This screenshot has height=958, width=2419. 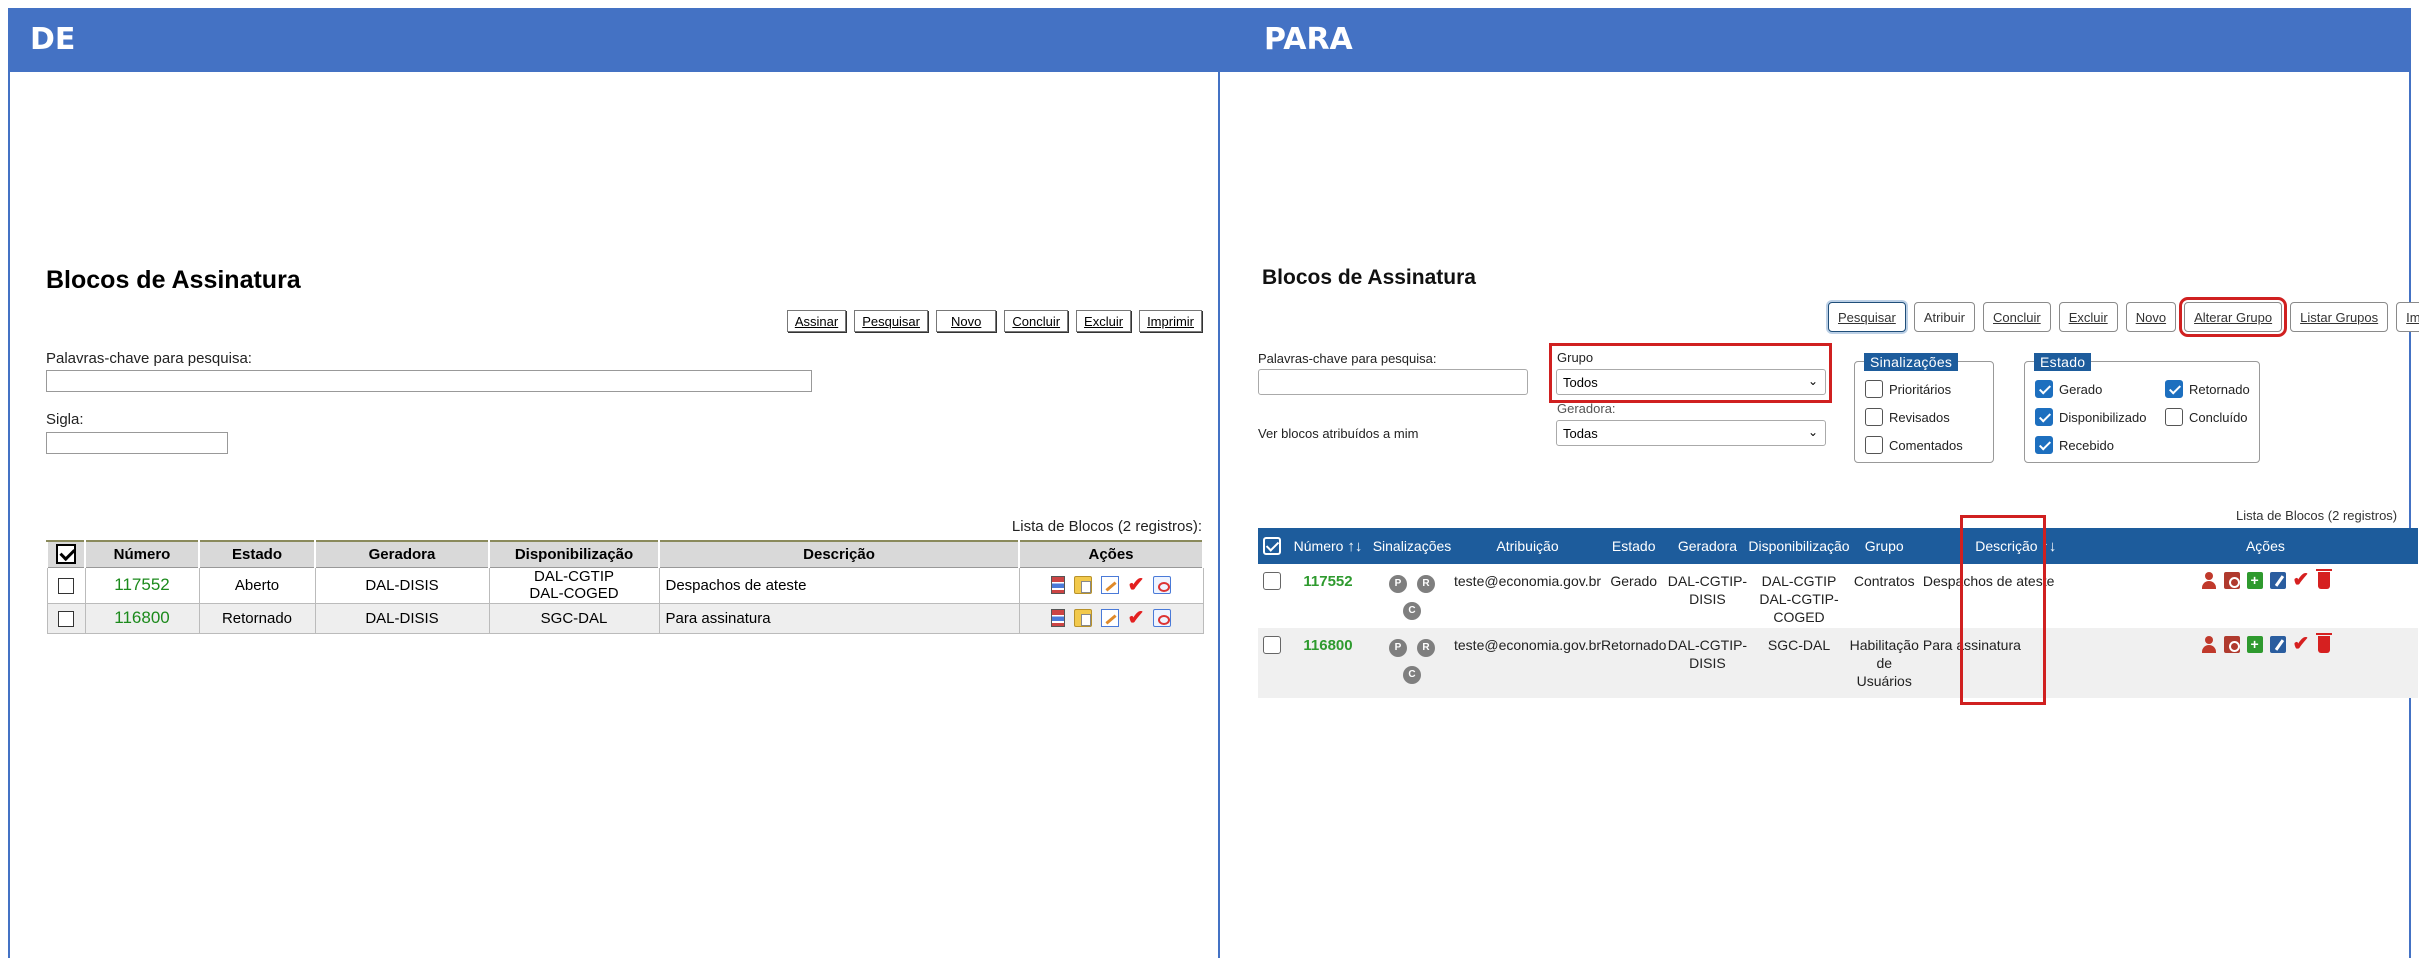 What do you see at coordinates (1884, 663) in the screenshot?
I see `grupo-cell: Habilitação de Usuários` at bounding box center [1884, 663].